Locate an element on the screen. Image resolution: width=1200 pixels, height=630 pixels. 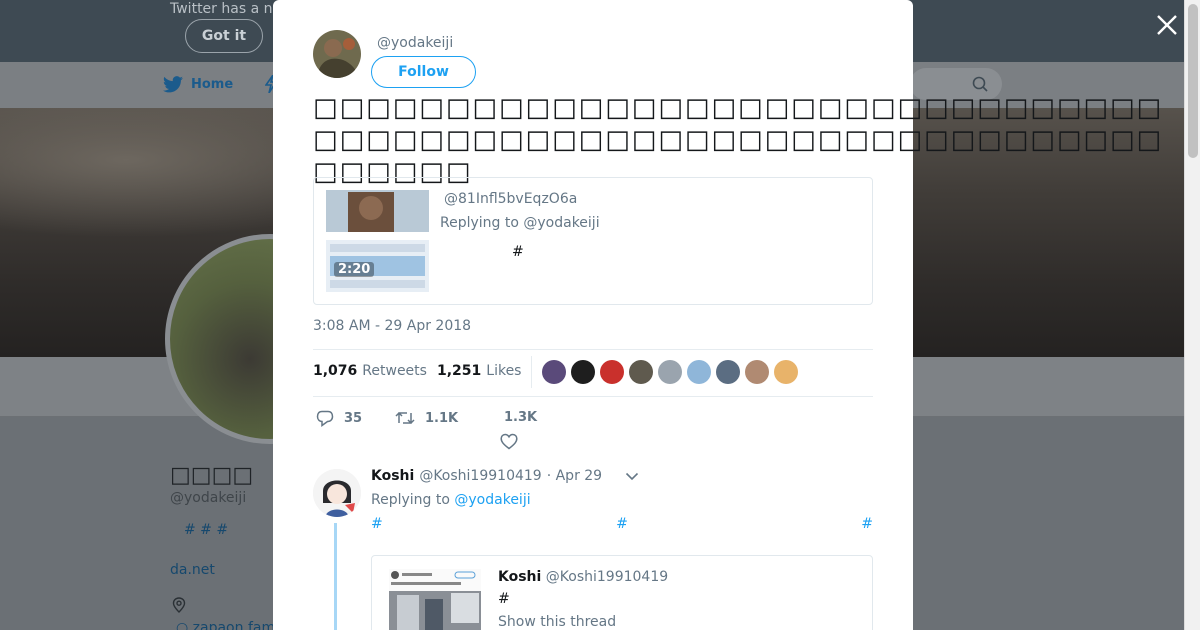
likes-label: Likes is located at coordinates (504, 371).